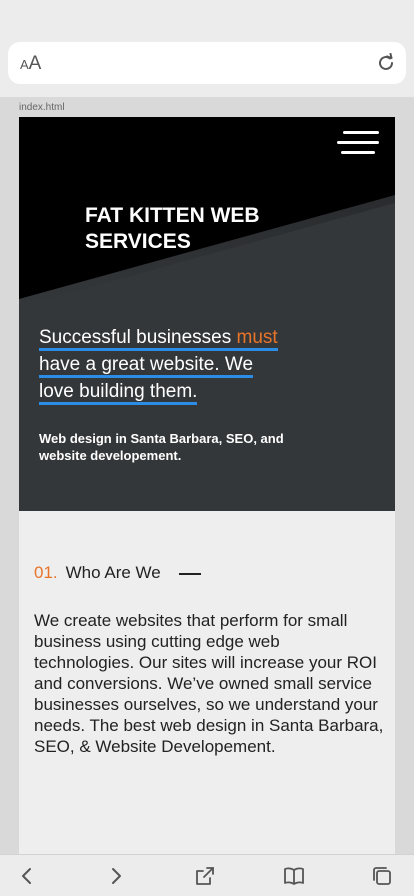 This screenshot has height=896, width=414. I want to click on share-icon, so click(205, 876).